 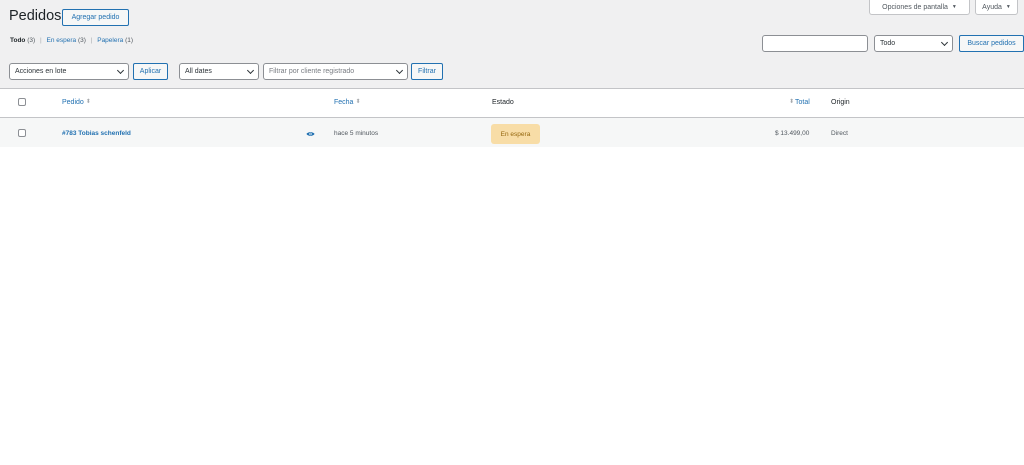 I want to click on customer-filter-placeholder: Filtrar por cliente registrado, so click(x=312, y=71).